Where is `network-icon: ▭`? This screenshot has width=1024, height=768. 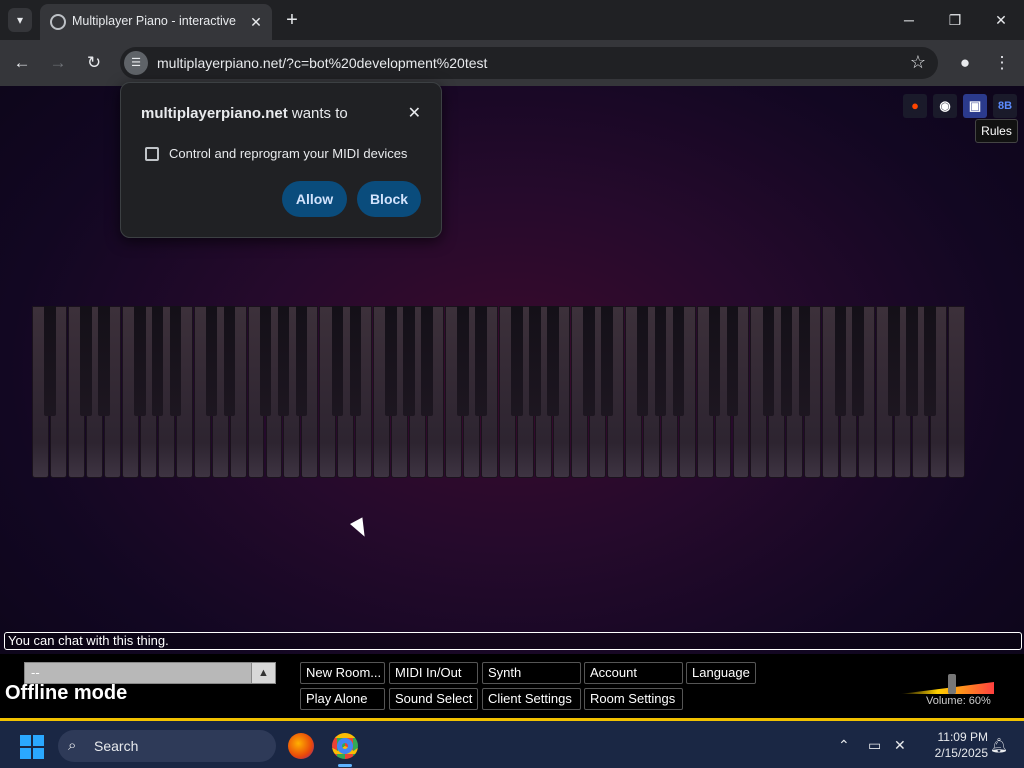
network-icon: ▭ is located at coordinates (874, 745).